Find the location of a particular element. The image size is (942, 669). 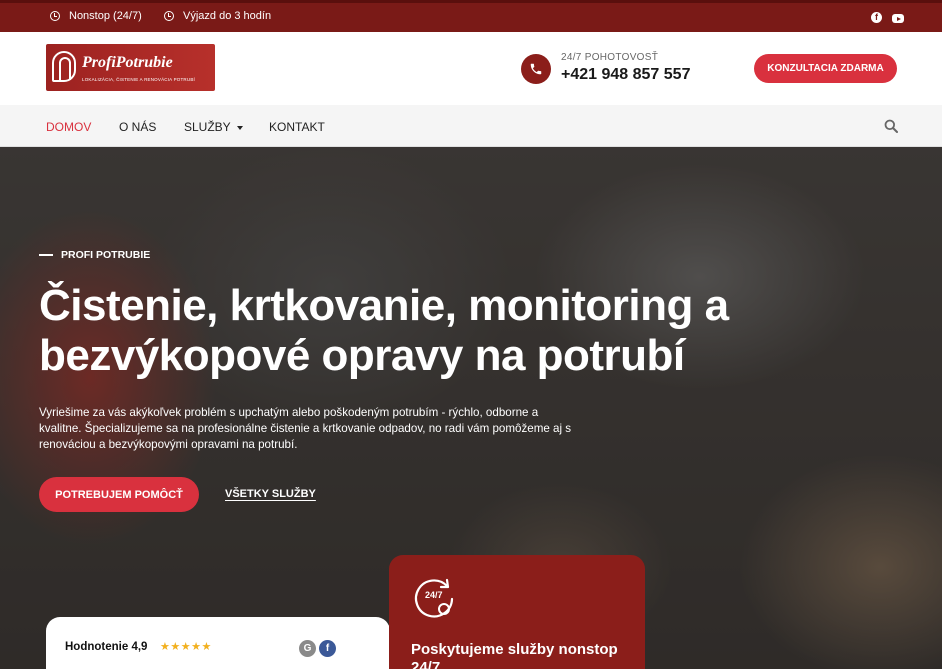

rating-title: Hodnotenie 4,9 is located at coordinates (106, 647).